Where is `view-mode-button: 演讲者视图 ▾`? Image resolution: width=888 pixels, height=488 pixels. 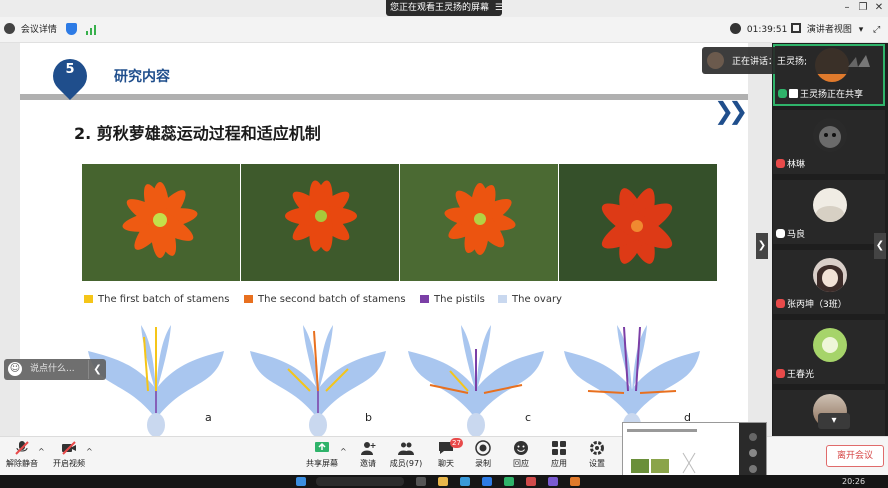 view-mode-button: 演讲者视图 ▾ is located at coordinates (827, 30).